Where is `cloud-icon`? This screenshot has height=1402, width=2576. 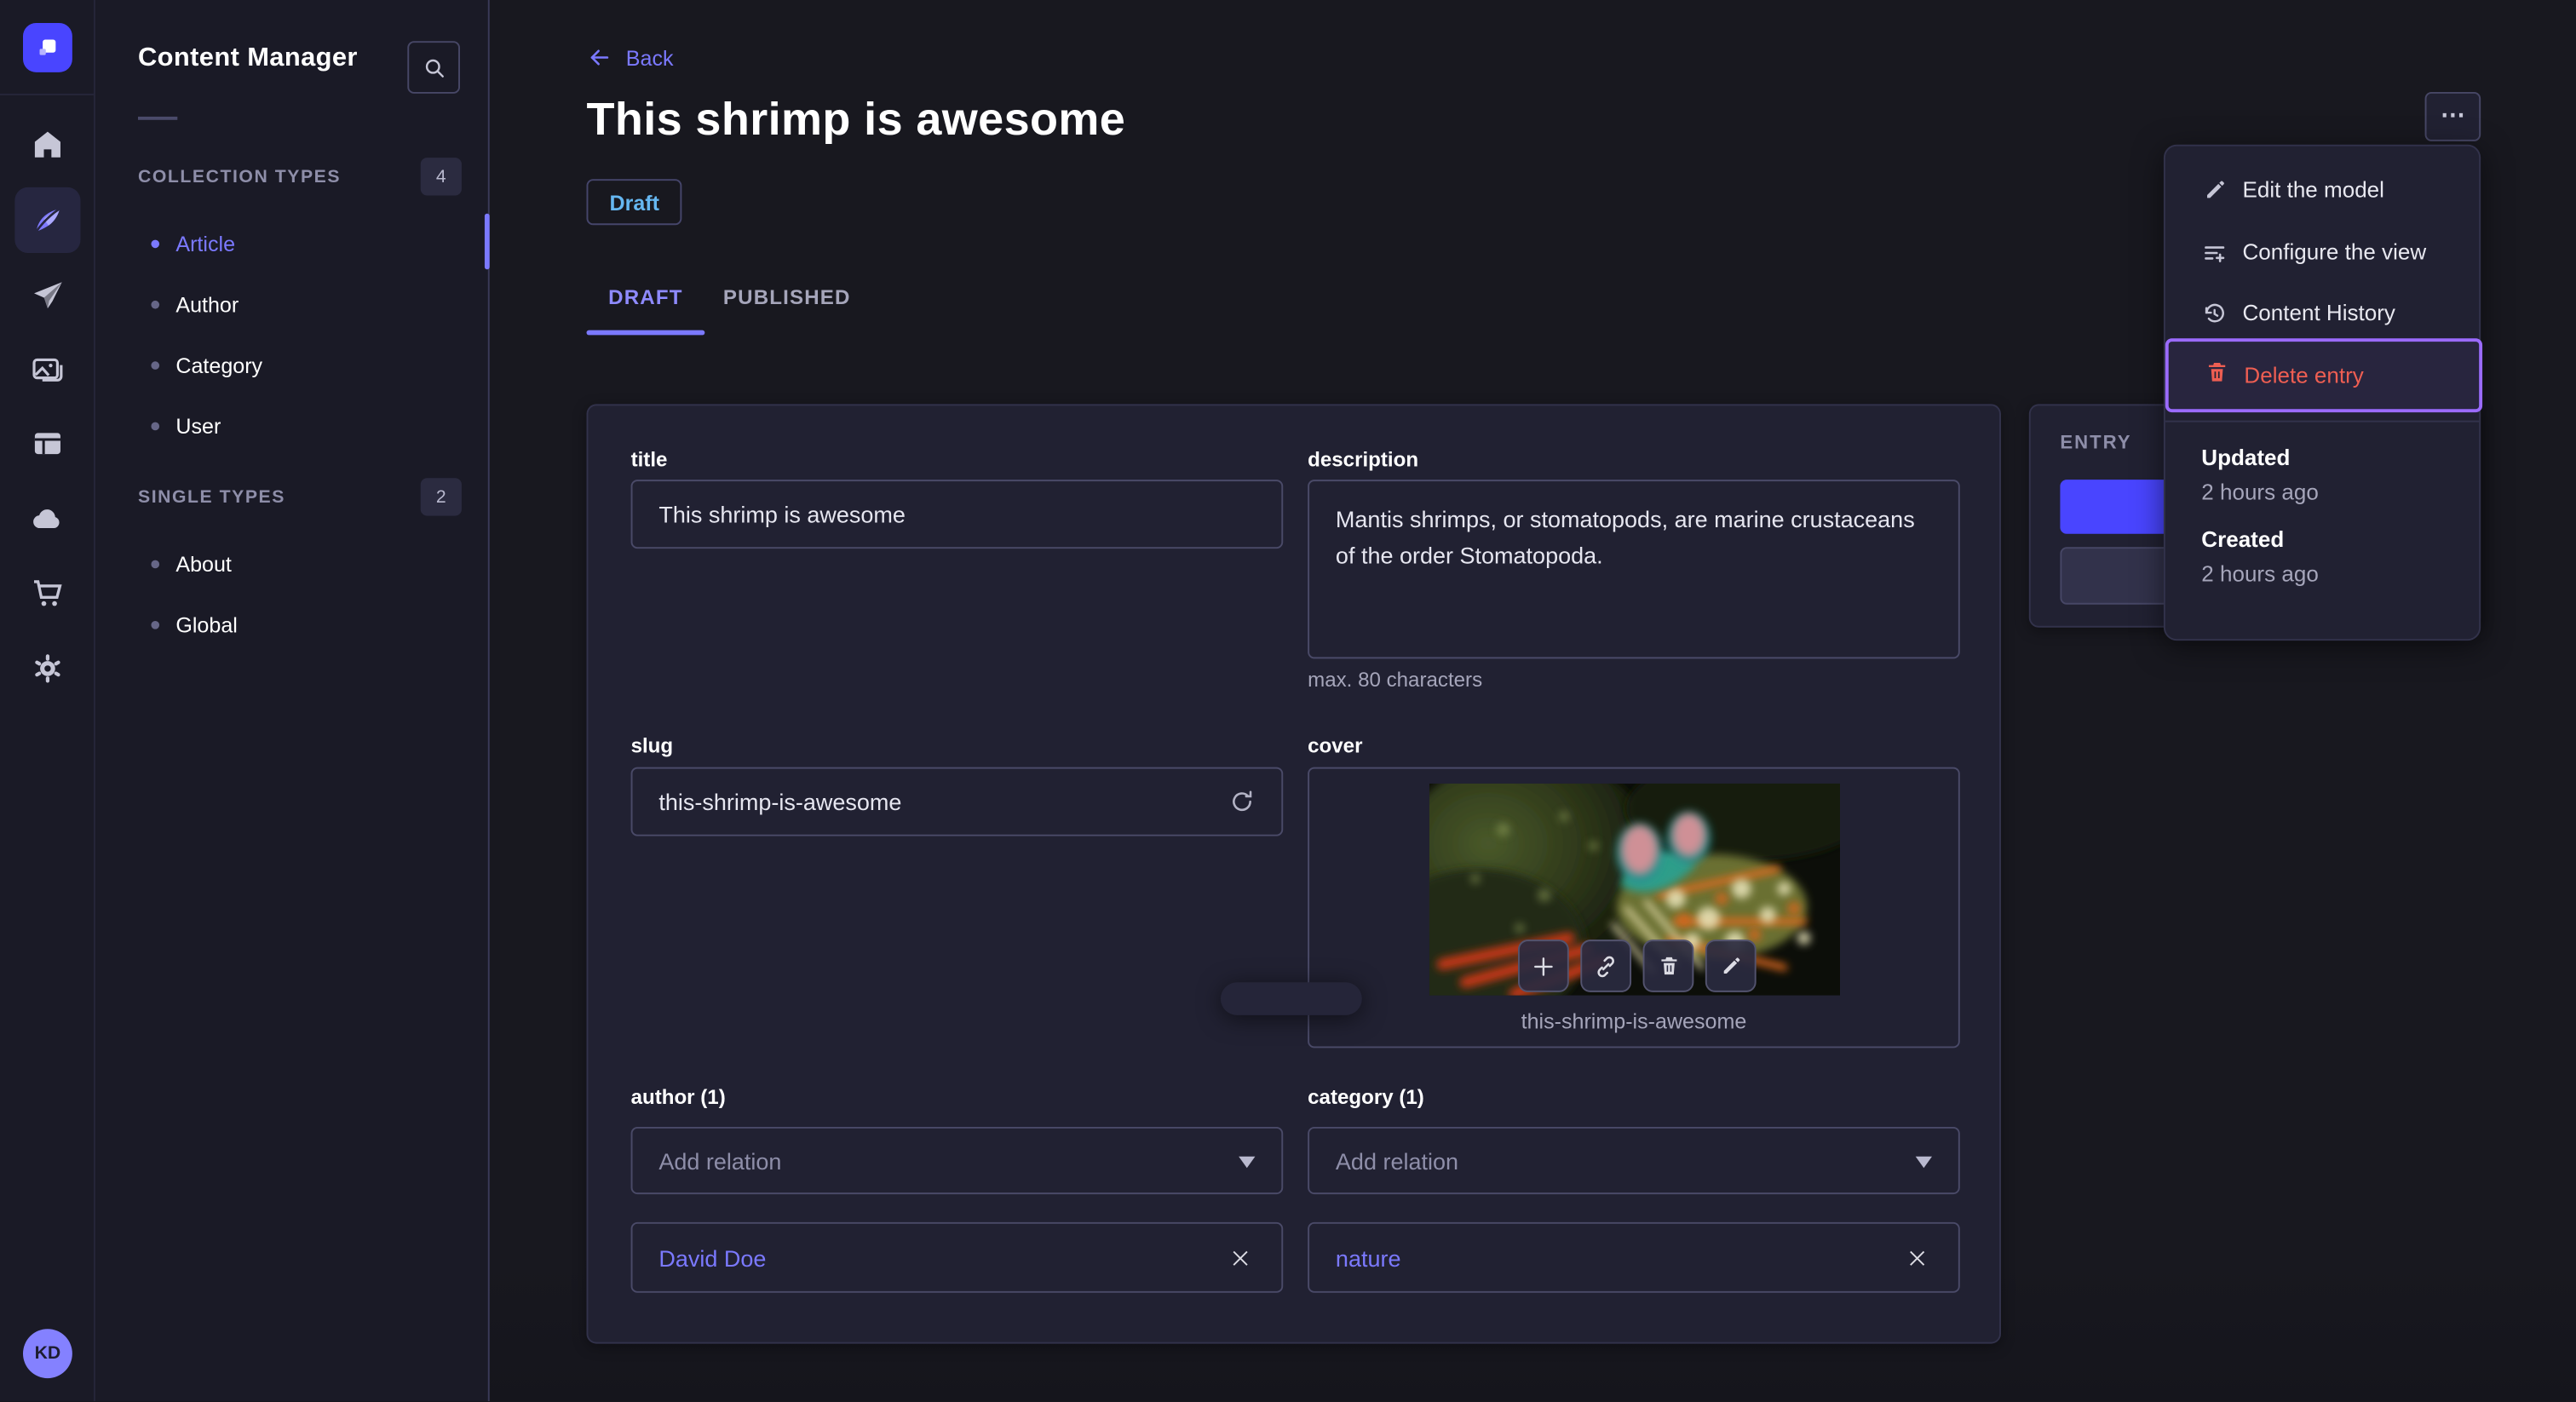 cloud-icon is located at coordinates (47, 519).